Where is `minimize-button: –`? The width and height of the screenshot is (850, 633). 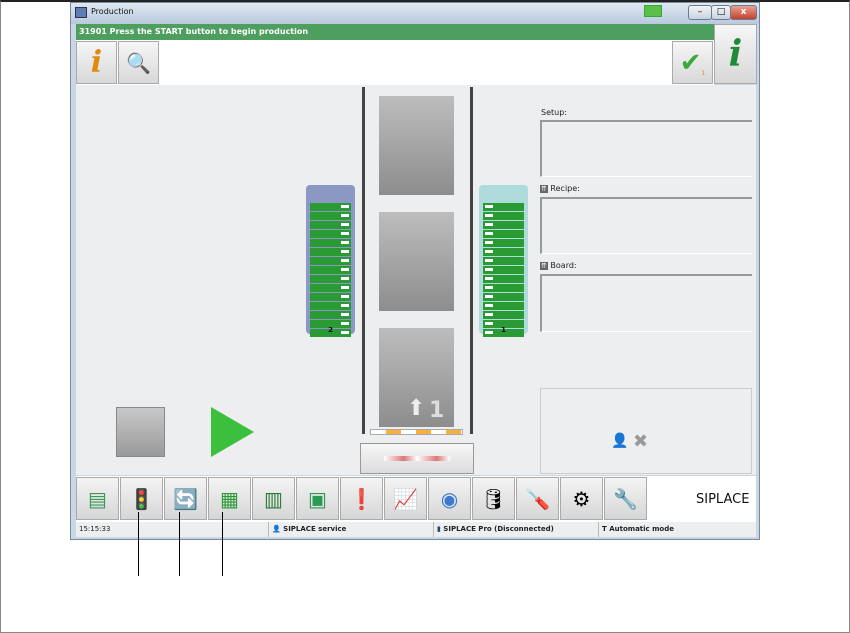 minimize-button: – is located at coordinates (700, 12).